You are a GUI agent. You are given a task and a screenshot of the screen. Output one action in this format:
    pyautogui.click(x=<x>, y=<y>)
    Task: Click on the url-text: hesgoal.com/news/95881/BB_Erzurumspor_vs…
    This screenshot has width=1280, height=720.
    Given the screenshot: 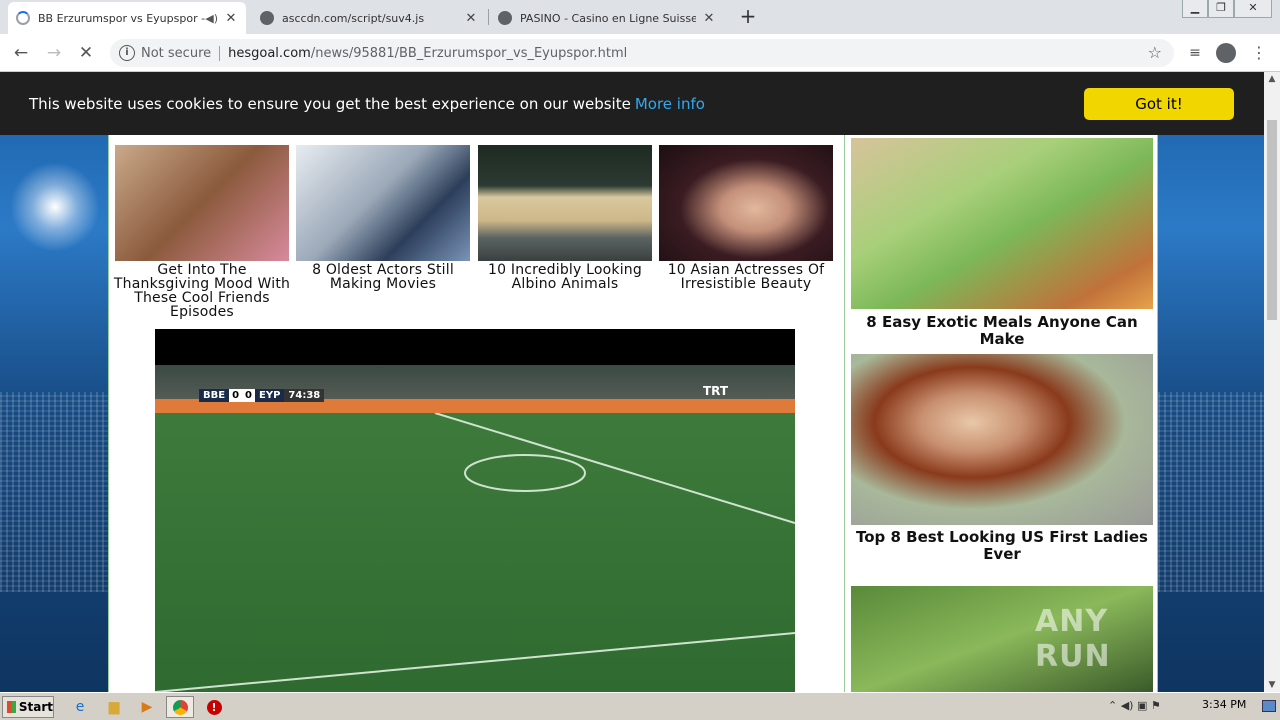 What is the action you would take?
    pyautogui.click(x=423, y=53)
    